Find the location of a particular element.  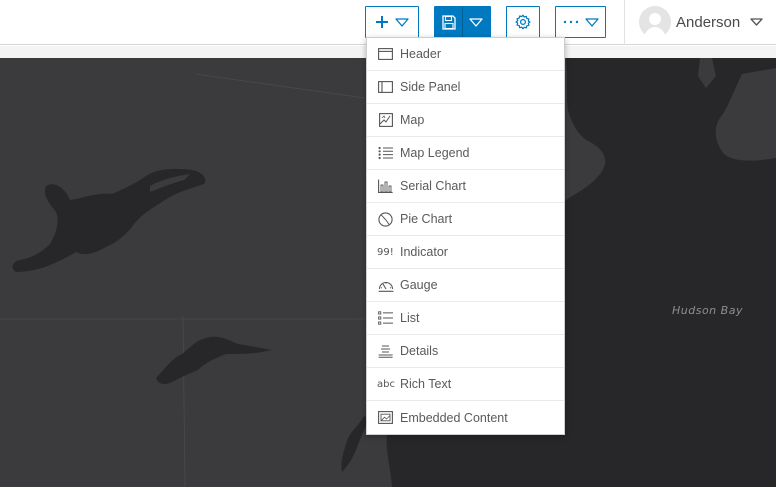

save-button-group is located at coordinates (462, 22).